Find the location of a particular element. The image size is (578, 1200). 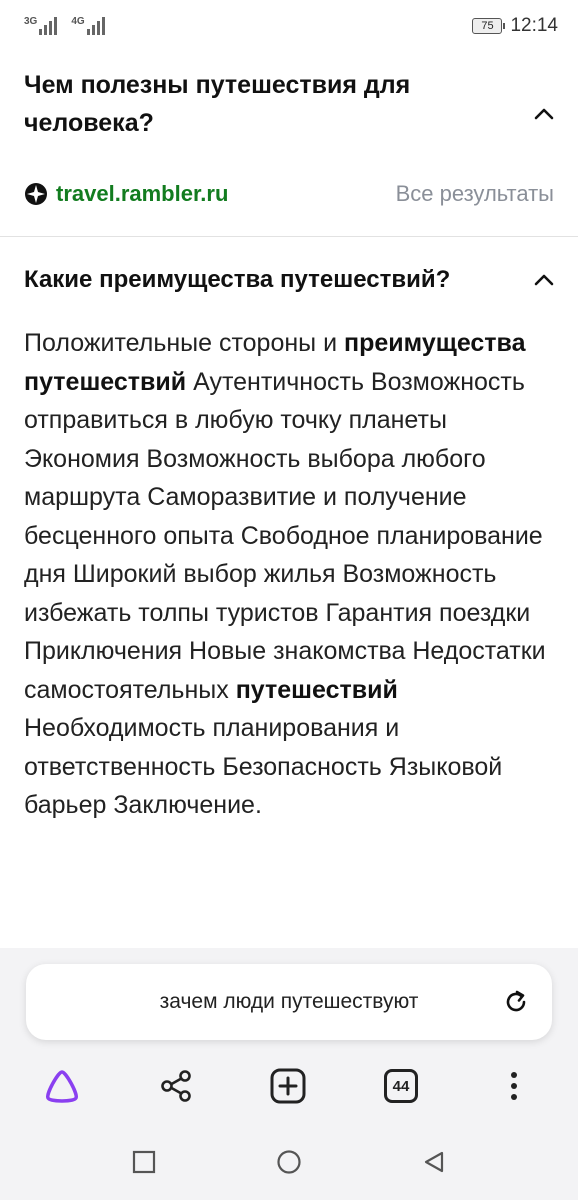

battery-icon: 75 is located at coordinates (489, 26).